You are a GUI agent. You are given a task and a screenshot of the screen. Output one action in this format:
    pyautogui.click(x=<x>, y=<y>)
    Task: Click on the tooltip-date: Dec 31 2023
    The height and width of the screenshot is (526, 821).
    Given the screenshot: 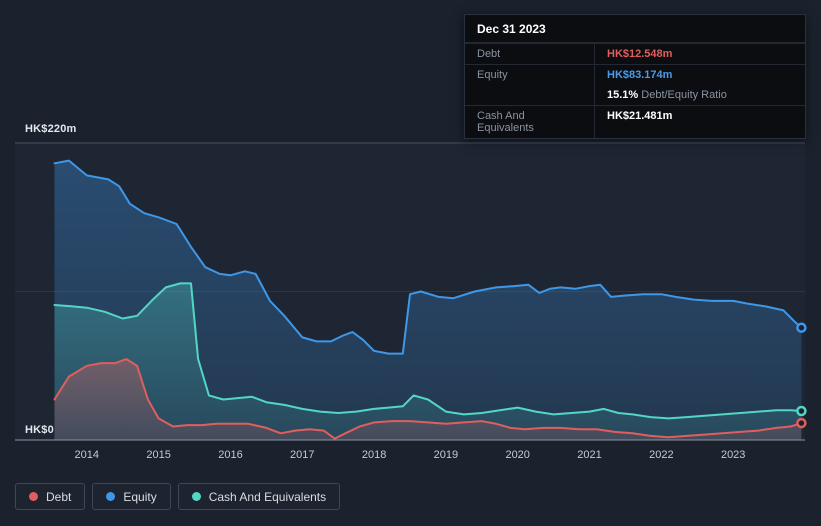 What is the action you would take?
    pyautogui.click(x=635, y=29)
    